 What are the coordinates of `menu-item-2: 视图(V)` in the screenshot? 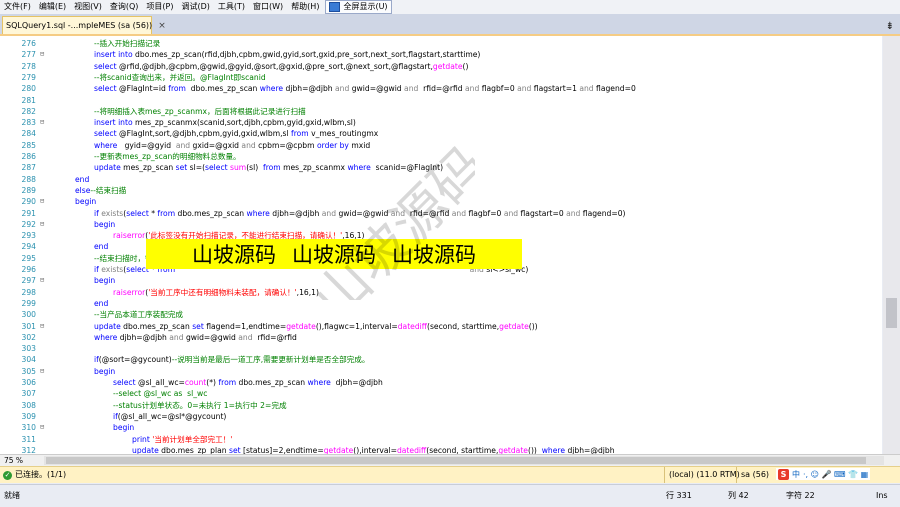 It's located at (88, 7).